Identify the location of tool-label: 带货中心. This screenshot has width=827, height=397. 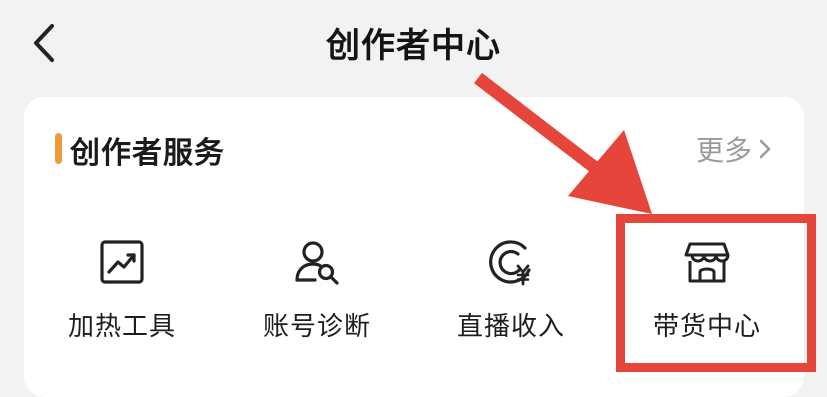
(706, 327).